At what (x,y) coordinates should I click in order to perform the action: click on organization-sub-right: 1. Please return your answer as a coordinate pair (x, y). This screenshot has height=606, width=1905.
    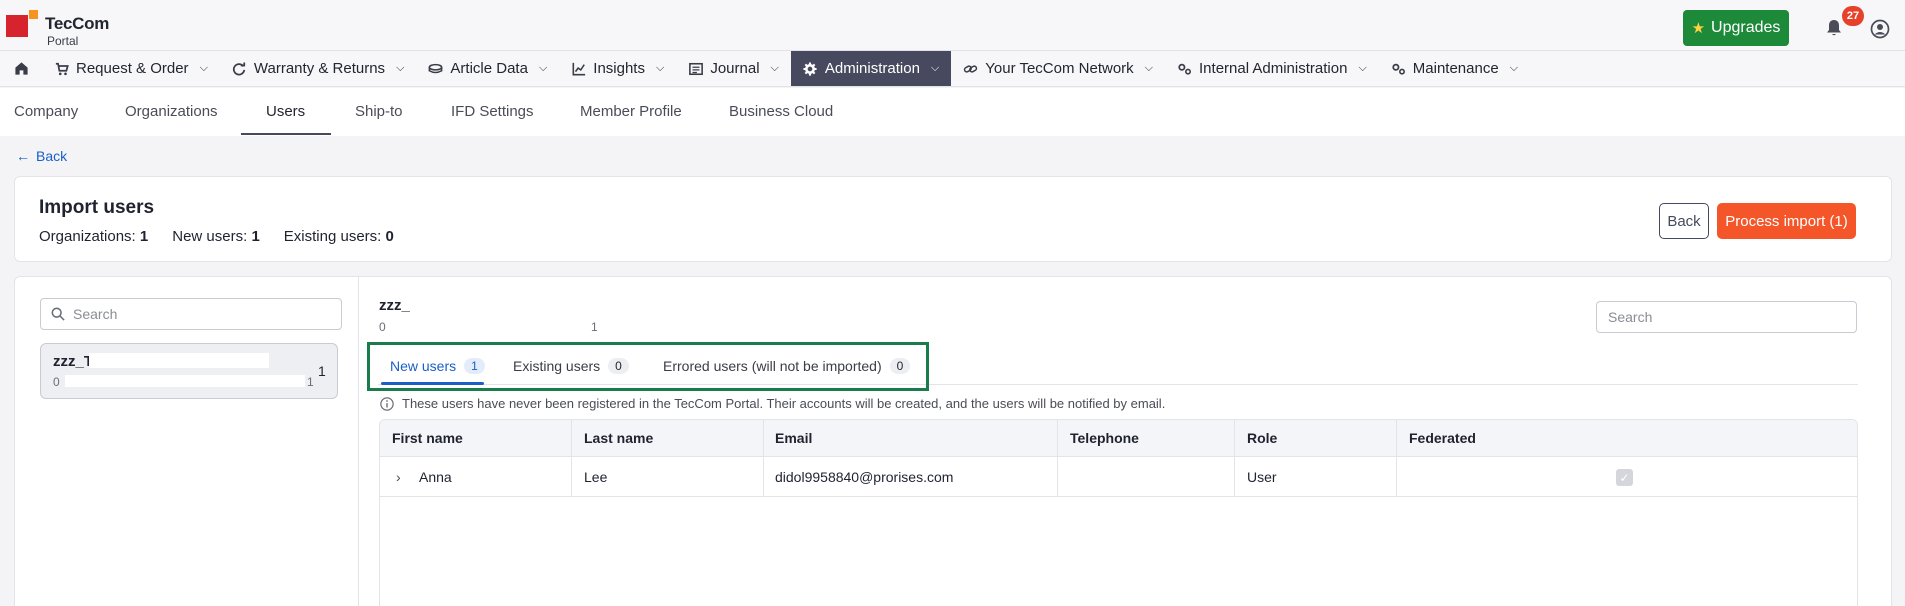
    Looking at the image, I should click on (310, 382).